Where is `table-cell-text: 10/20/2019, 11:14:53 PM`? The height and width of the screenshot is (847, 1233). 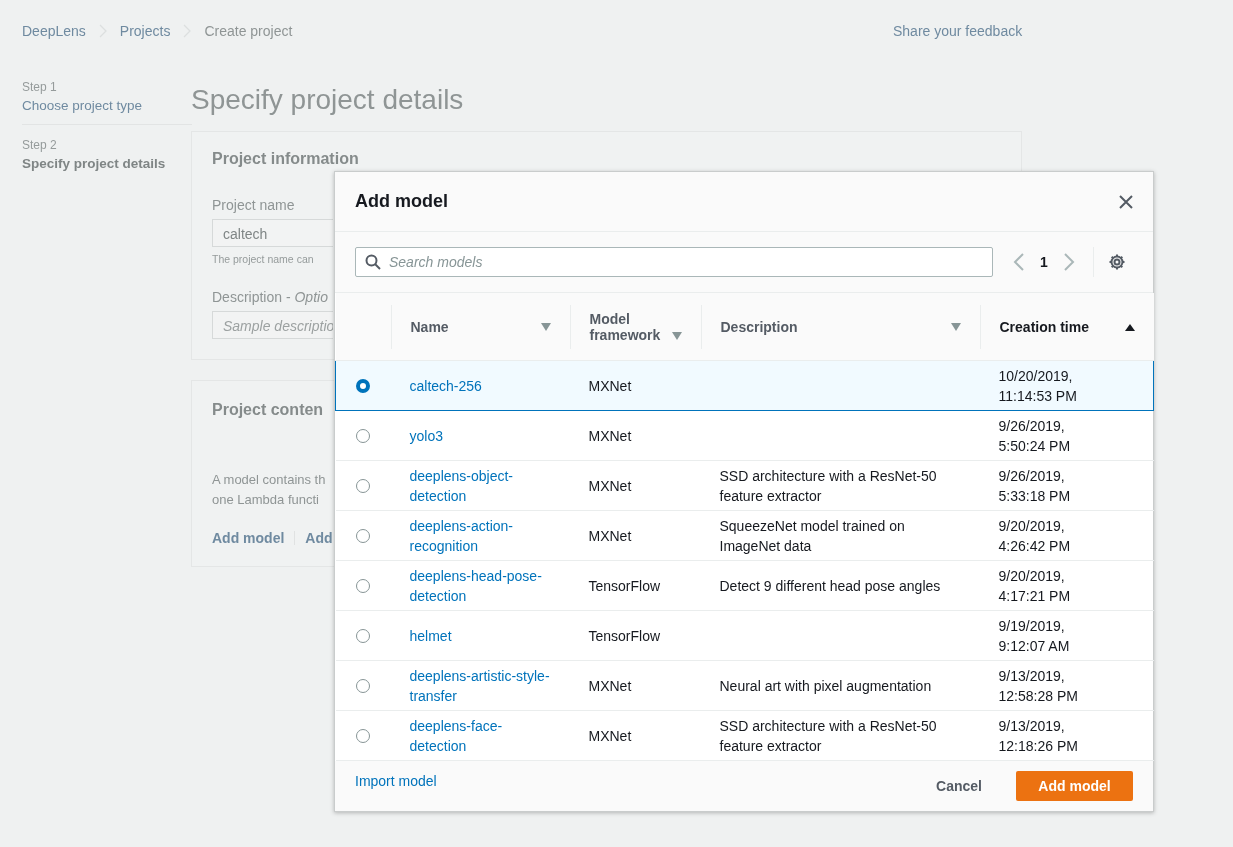
table-cell-text: 10/20/2019, 11:14:53 PM is located at coordinates (1038, 386).